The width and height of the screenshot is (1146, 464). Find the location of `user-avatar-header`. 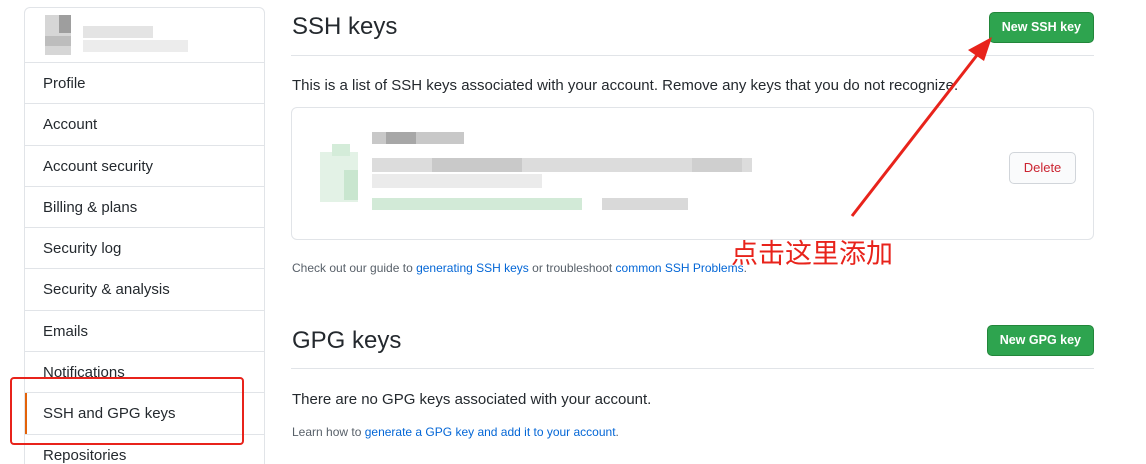

user-avatar-header is located at coordinates (144, 35).